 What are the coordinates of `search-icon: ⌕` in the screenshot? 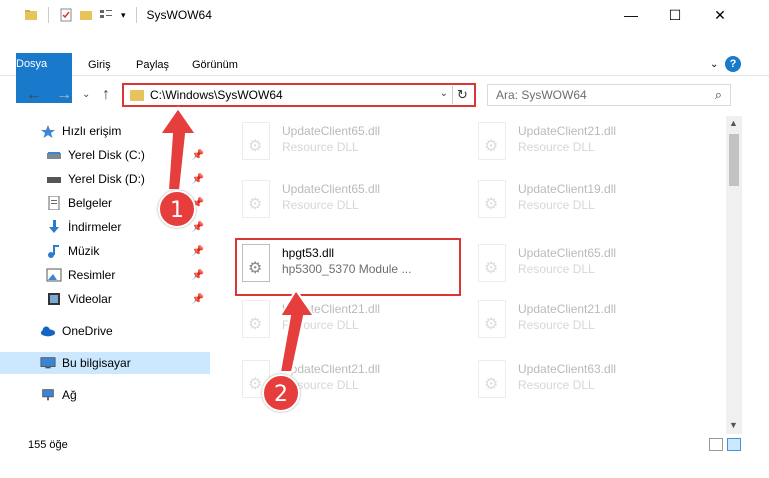 It's located at (718, 95).